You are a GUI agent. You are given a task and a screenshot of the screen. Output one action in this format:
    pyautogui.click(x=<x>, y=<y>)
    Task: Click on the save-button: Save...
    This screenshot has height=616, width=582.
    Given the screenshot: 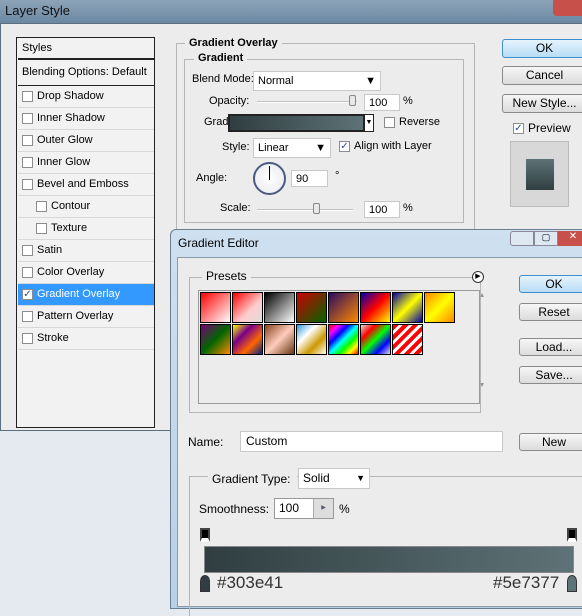 What is the action you would take?
    pyautogui.click(x=550, y=375)
    